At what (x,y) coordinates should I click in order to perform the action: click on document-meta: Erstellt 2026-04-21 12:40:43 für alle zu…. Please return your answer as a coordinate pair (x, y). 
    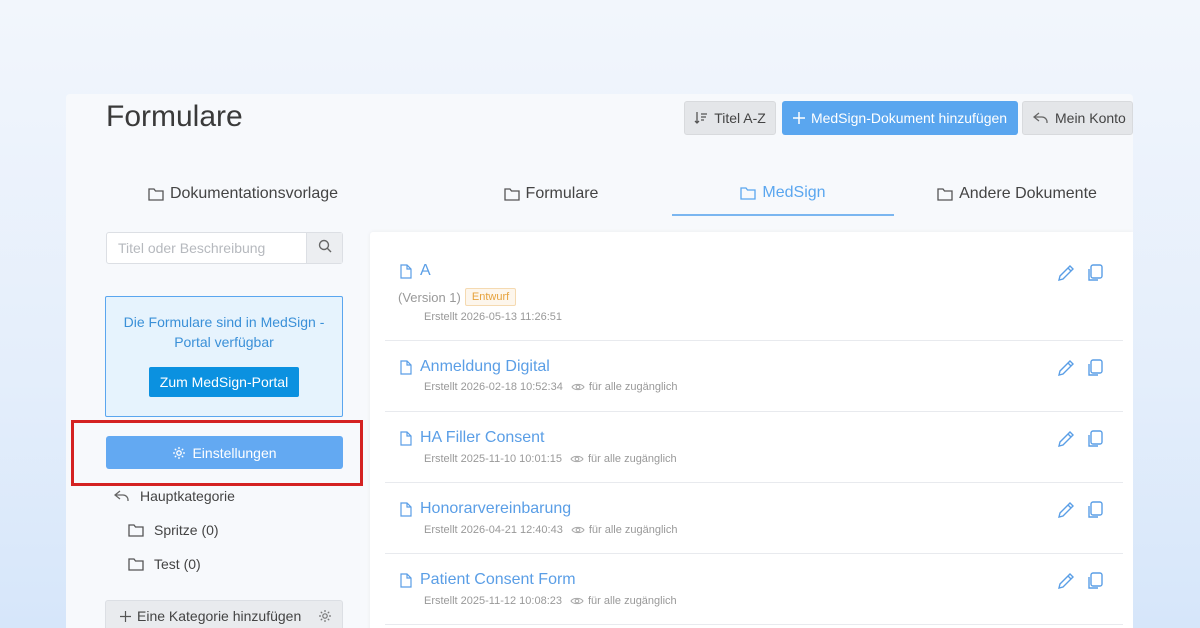
    Looking at the image, I should click on (551, 530).